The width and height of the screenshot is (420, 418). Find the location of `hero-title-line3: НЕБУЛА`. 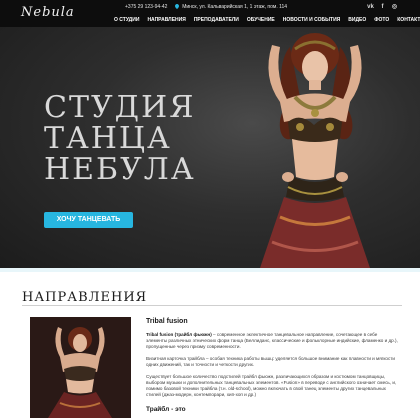

hero-title-line3: НЕБУЛА is located at coordinates (120, 169).